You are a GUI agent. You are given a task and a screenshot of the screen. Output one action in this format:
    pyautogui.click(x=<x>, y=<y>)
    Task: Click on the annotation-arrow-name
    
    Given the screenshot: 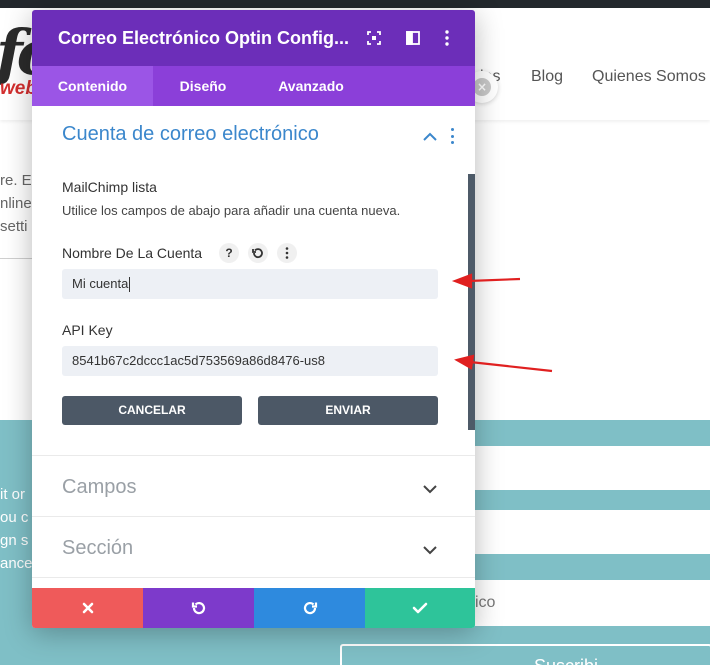 What is the action you would take?
    pyautogui.click(x=486, y=281)
    